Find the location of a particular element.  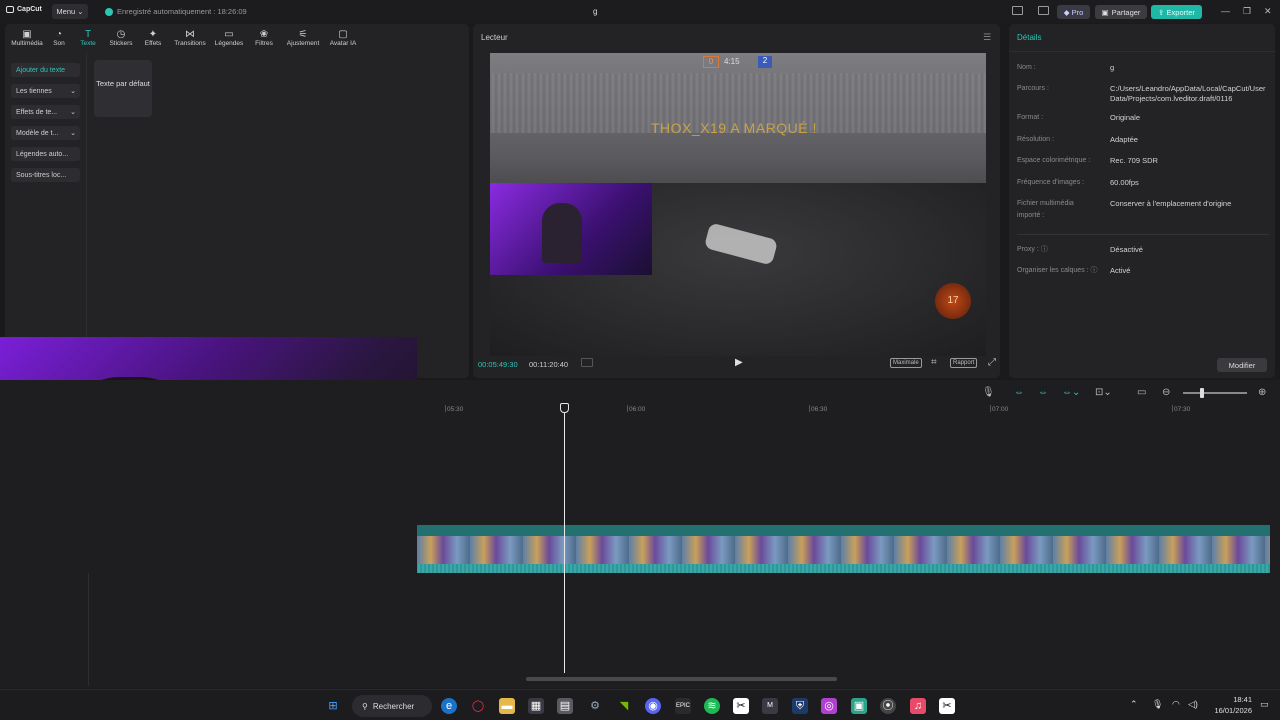

ratio-button: Rapport is located at coordinates (964, 363).